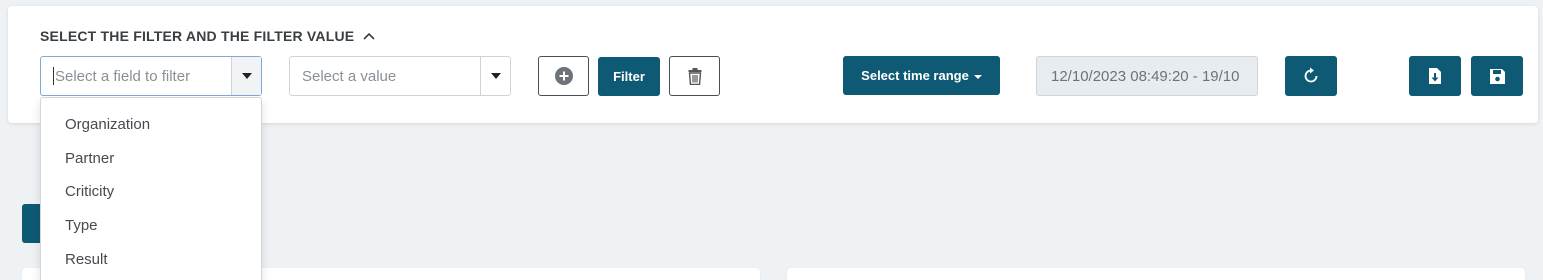 This screenshot has height=280, width=1543. I want to click on save-icon, so click(1497, 76).